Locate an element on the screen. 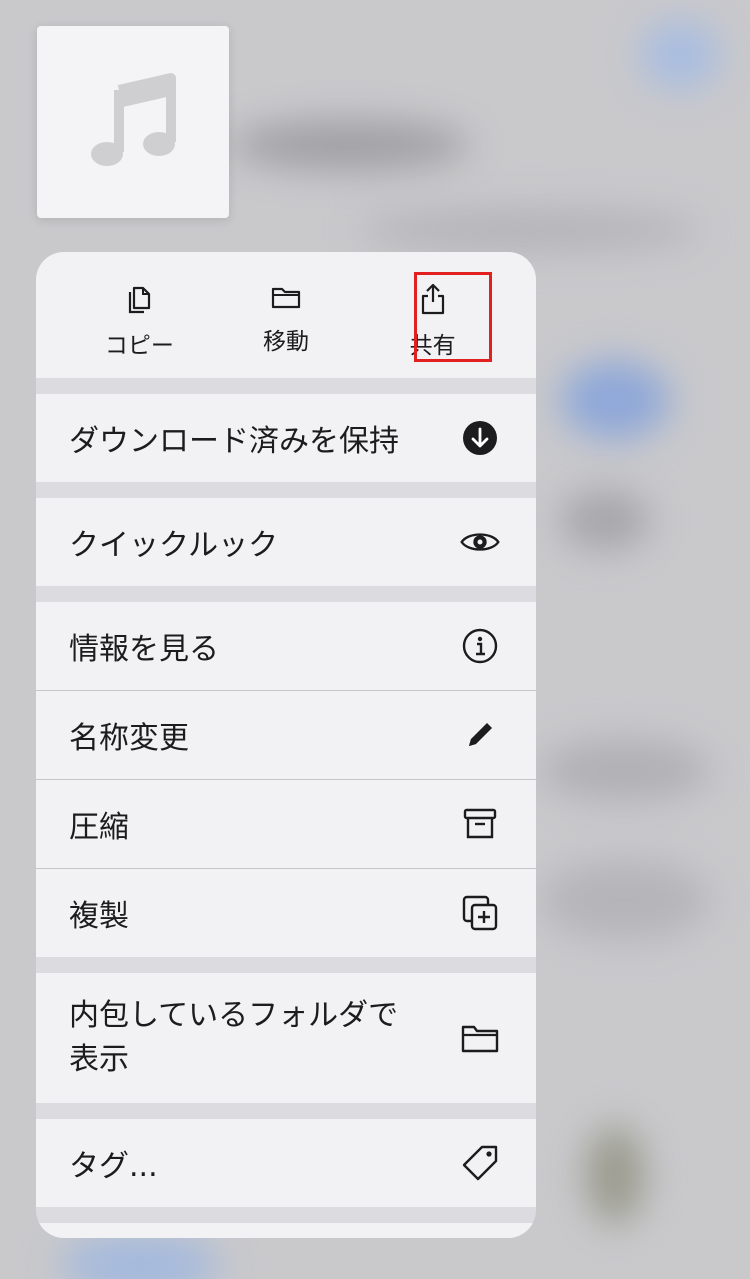 The width and height of the screenshot is (750, 1279). archive-icon is located at coordinates (480, 824).